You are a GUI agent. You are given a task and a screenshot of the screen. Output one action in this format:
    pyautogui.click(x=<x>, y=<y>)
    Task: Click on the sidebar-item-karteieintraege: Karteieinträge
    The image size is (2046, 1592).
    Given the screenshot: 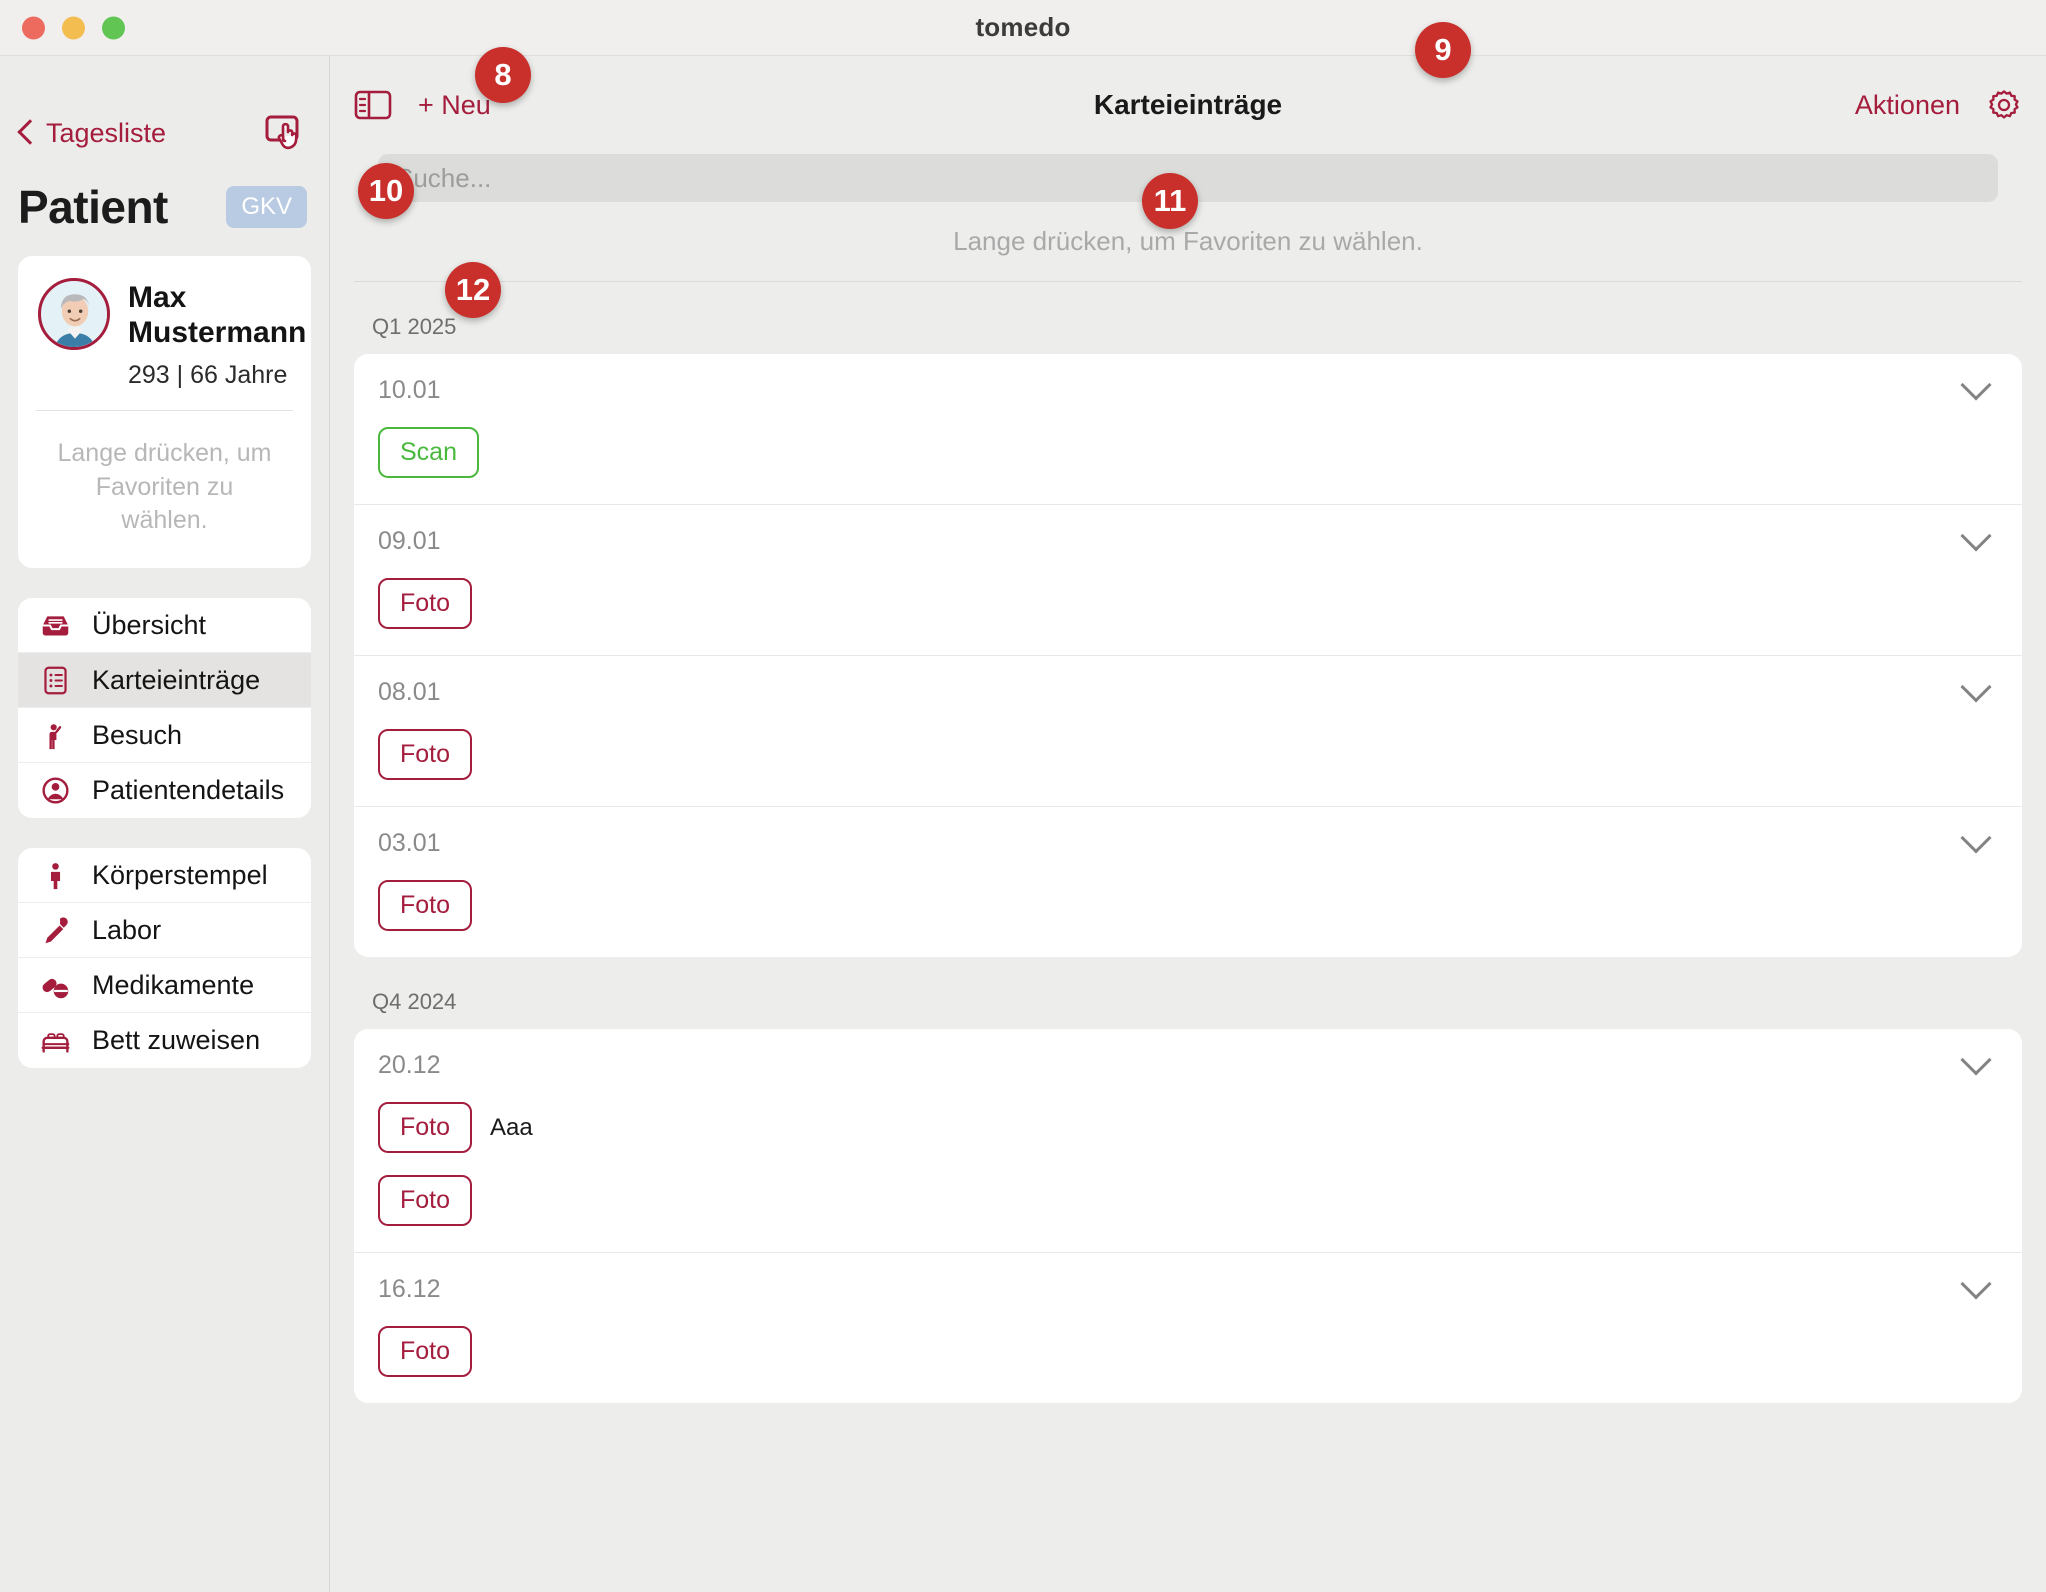 What is the action you would take?
    pyautogui.click(x=164, y=681)
    